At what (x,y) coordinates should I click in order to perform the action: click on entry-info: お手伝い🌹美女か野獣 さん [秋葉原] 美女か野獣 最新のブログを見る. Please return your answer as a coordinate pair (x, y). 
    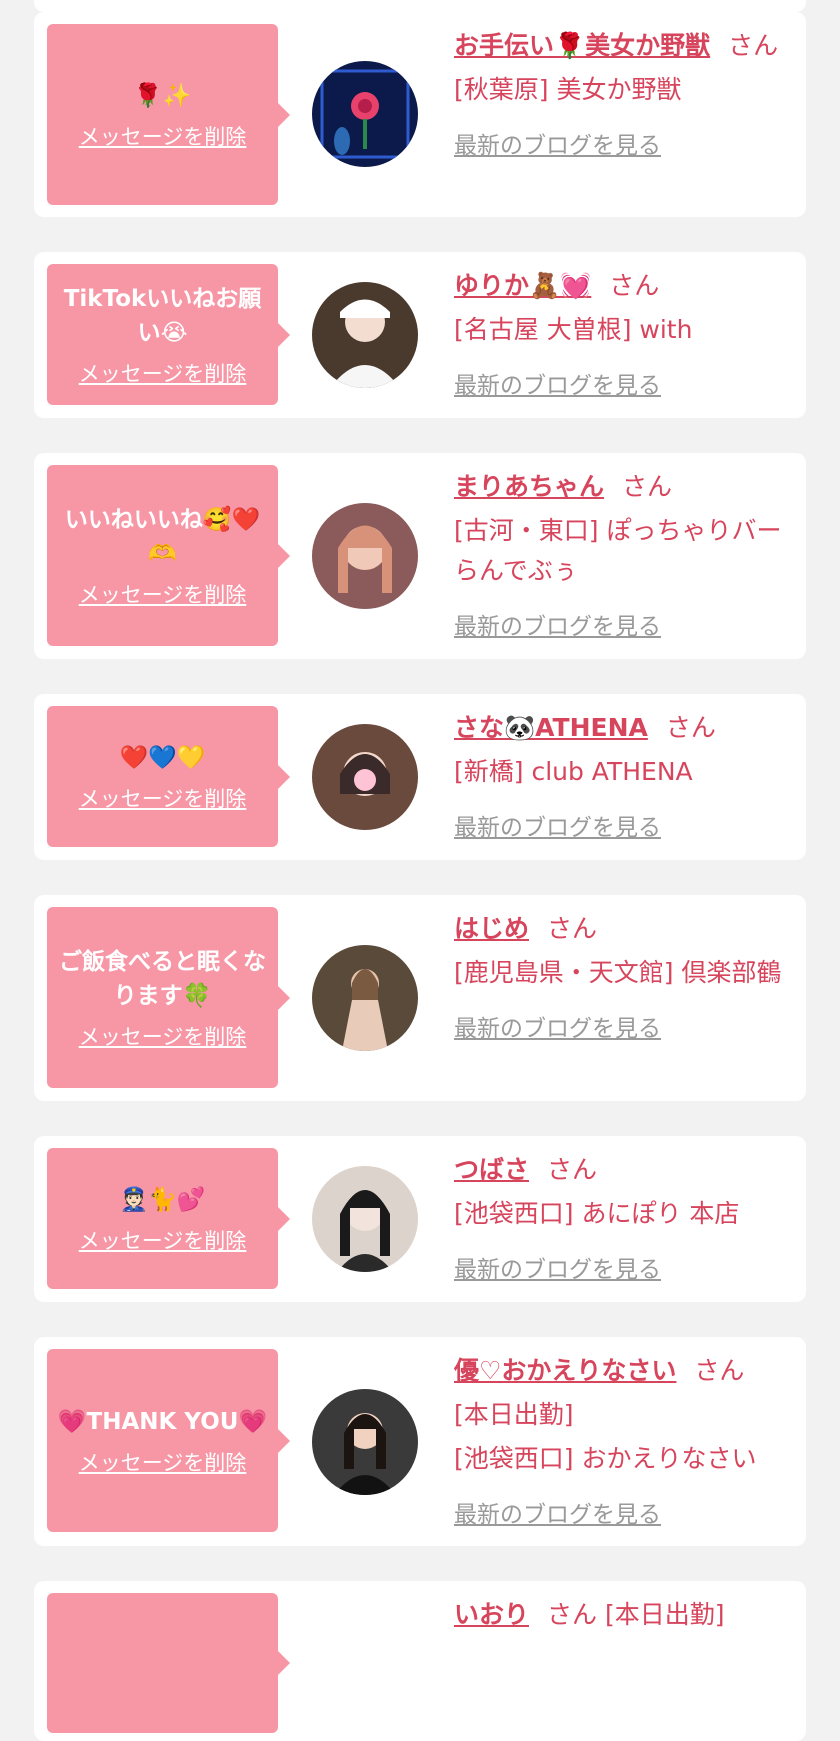
    Looking at the image, I should click on (621, 93).